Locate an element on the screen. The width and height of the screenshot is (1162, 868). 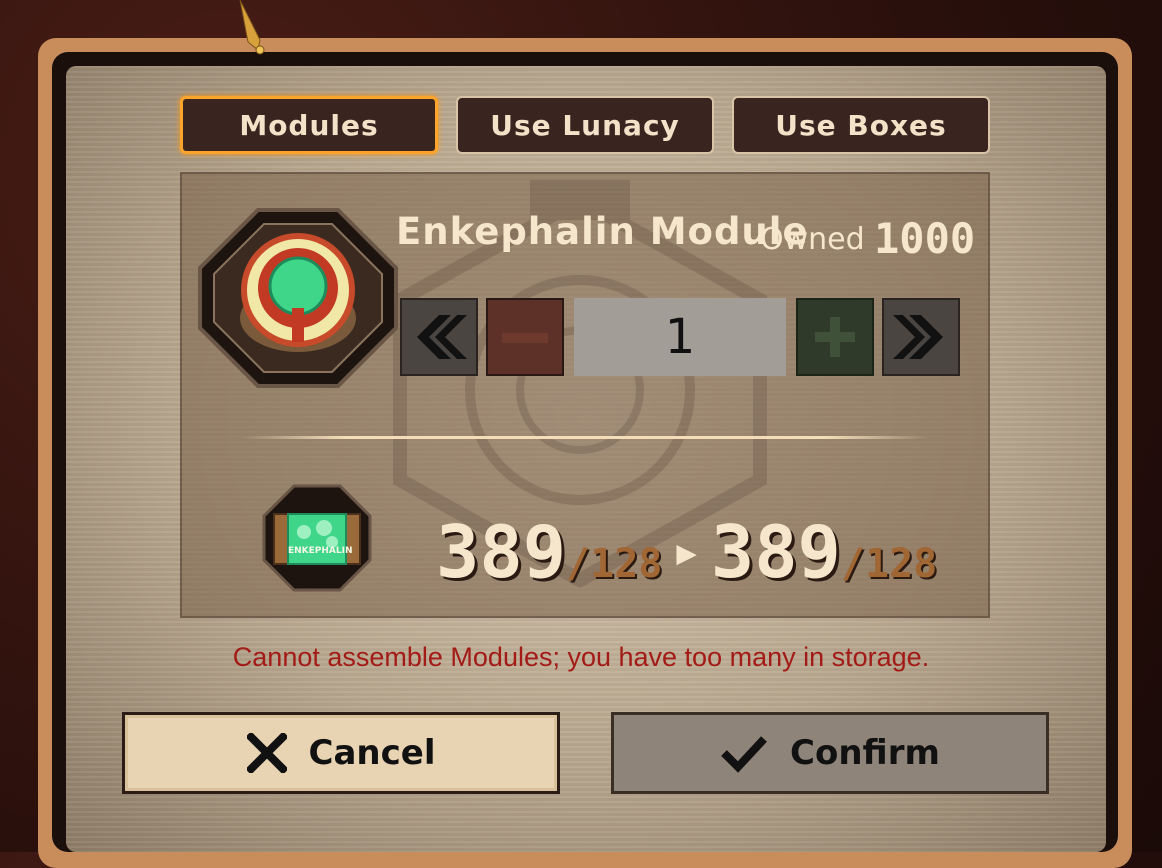
double-chevron-left-icon is located at coordinates (442, 337).